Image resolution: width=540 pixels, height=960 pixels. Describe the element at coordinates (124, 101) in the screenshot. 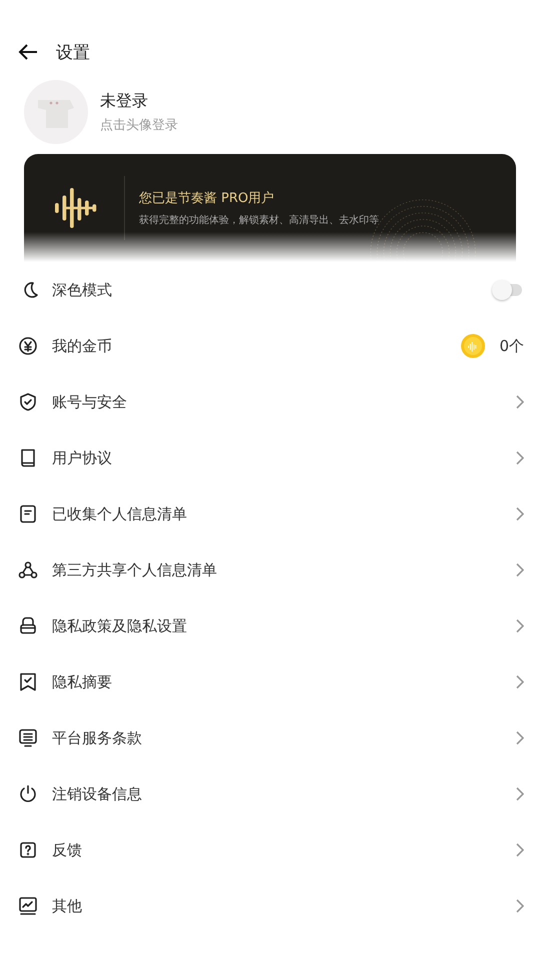

I see `user-name: 未登录` at that location.